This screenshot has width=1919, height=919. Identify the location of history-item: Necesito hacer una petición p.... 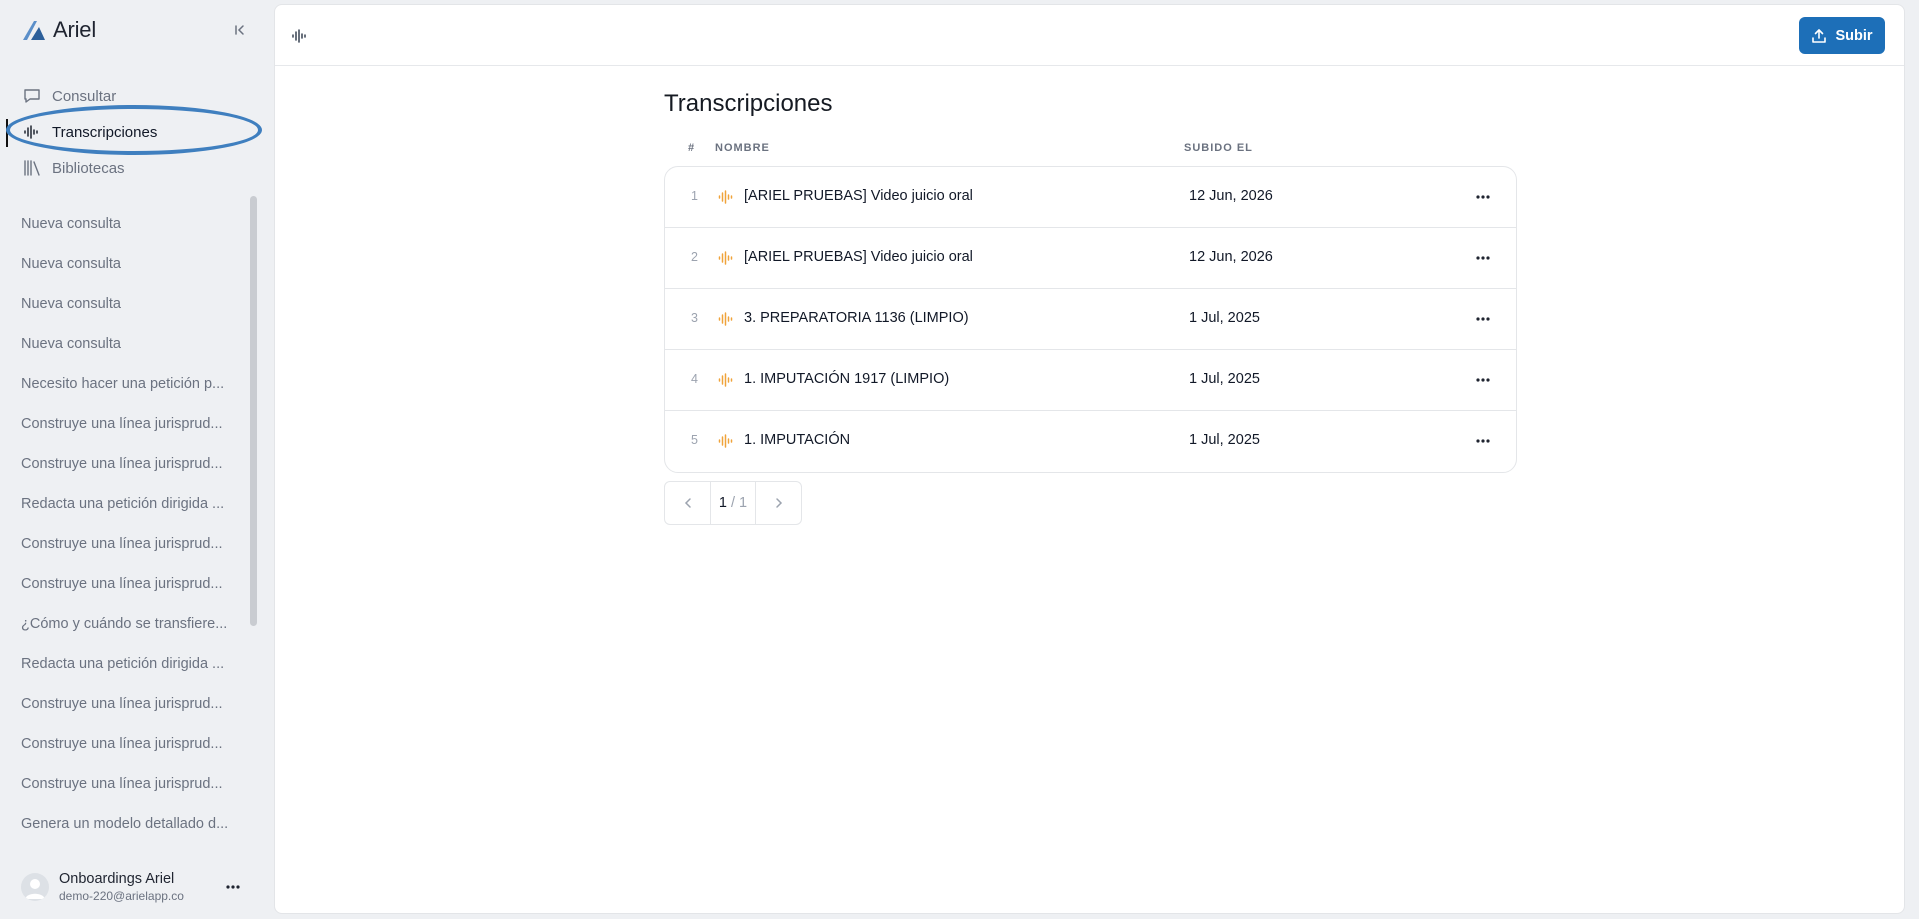
(124, 384).